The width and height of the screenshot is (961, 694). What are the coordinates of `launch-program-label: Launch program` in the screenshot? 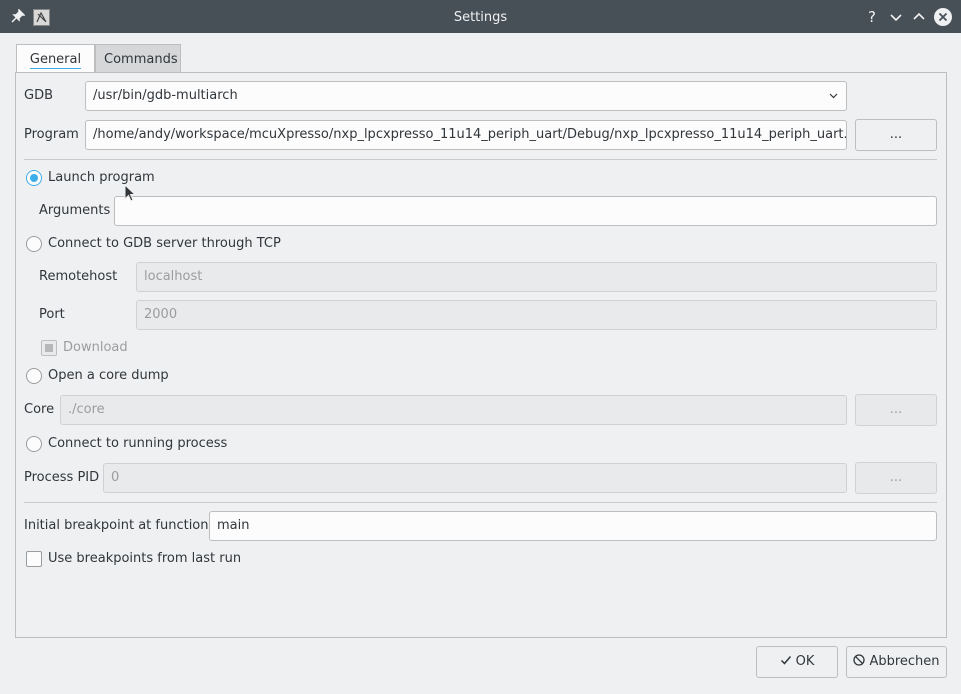 It's located at (101, 177).